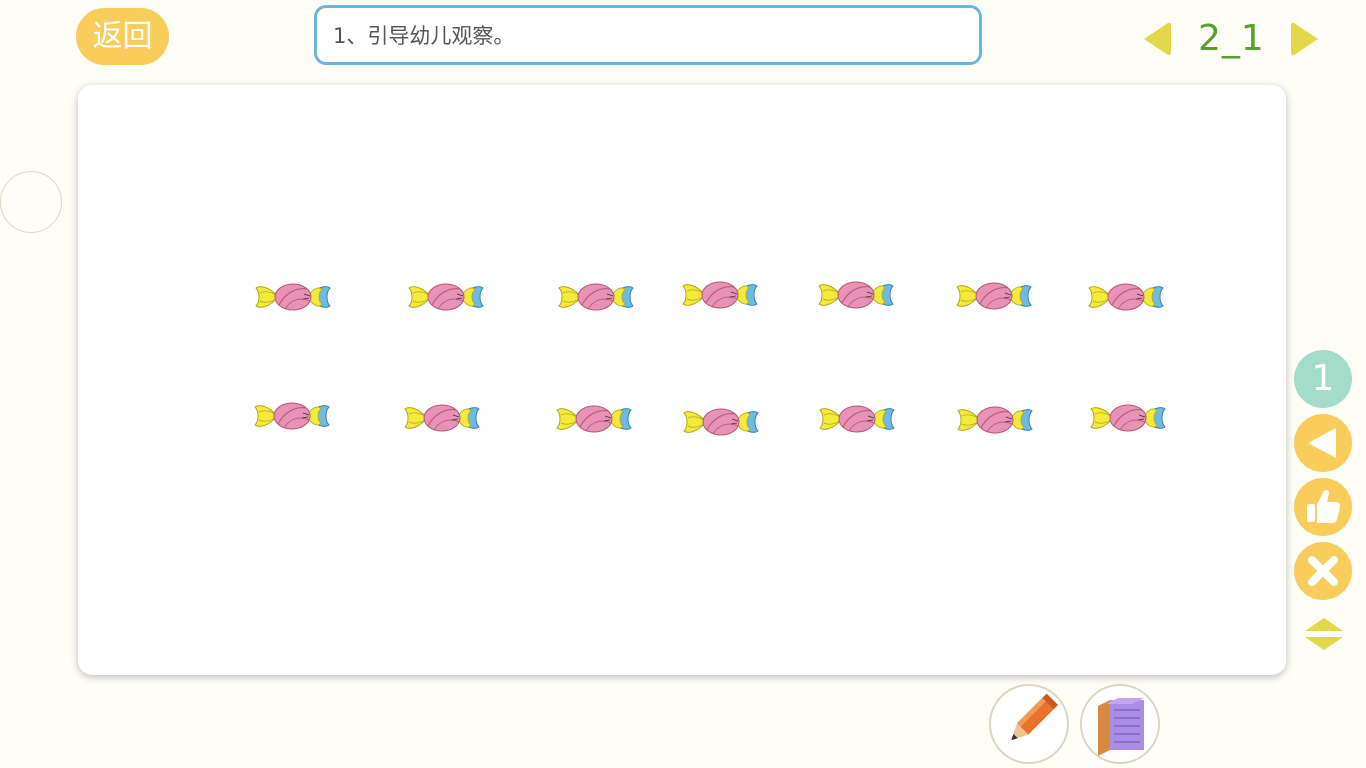 This screenshot has width=1366, height=768. What do you see at coordinates (1121, 727) in the screenshot?
I see `notebook-icon` at bounding box center [1121, 727].